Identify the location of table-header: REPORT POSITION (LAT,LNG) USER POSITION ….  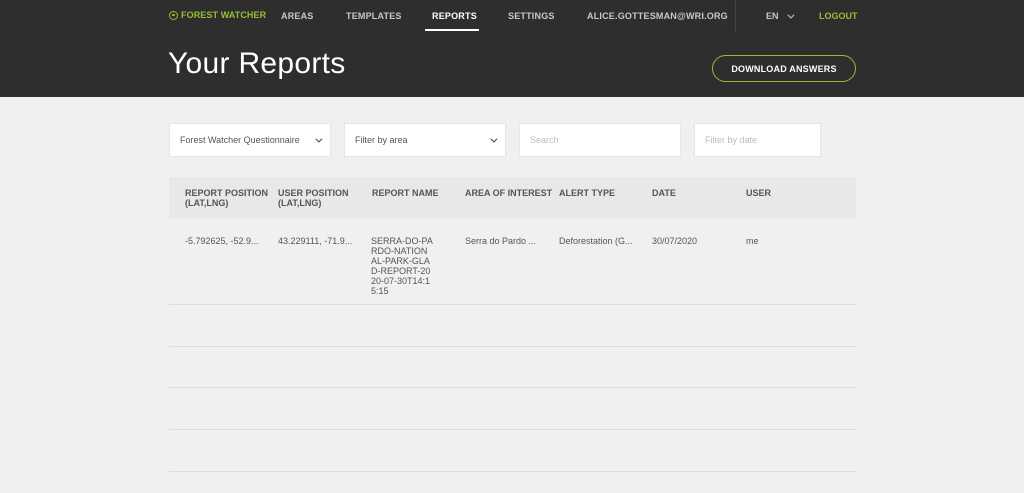
(512, 198).